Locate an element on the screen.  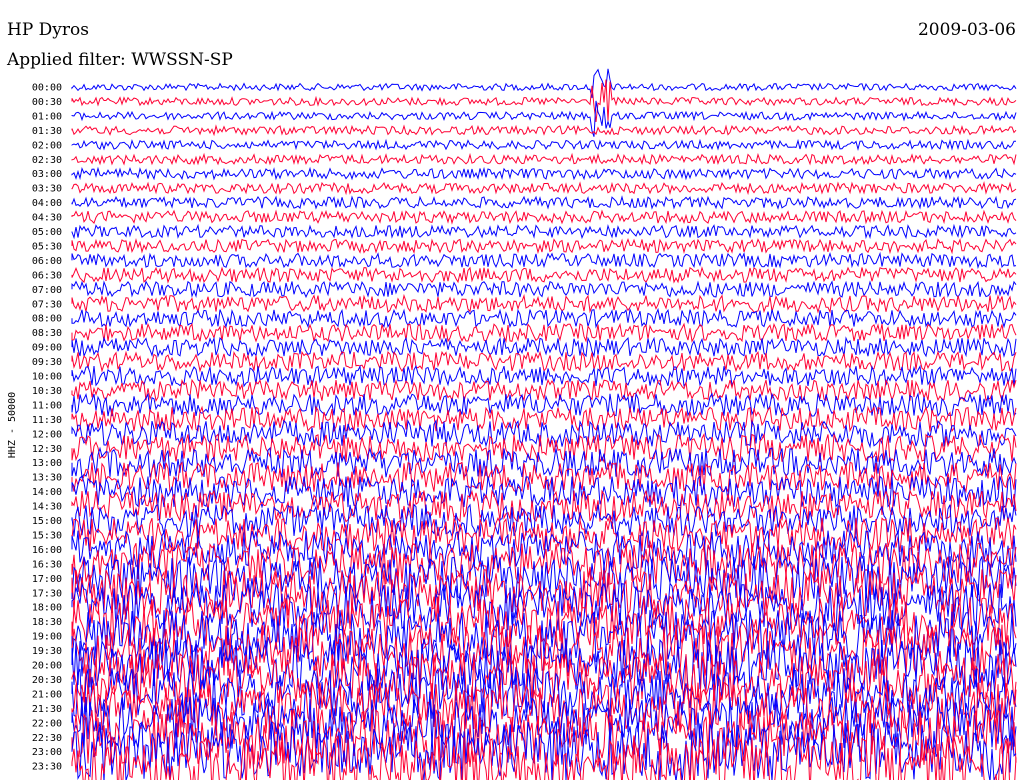
tick-label: 05:00 is located at coordinates (47, 232).